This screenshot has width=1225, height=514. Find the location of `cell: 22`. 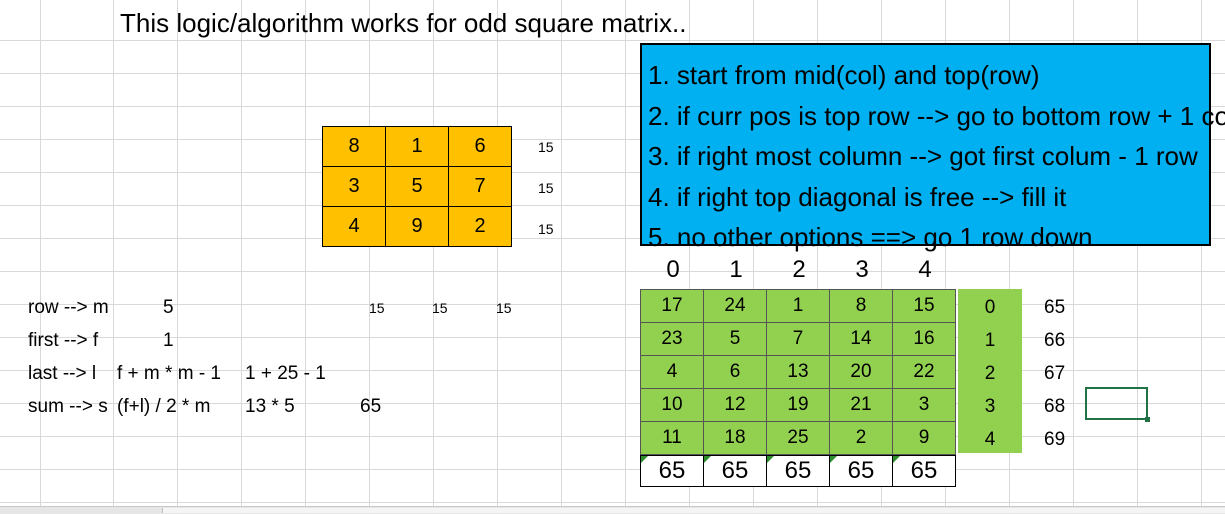

cell: 22 is located at coordinates (924, 372).